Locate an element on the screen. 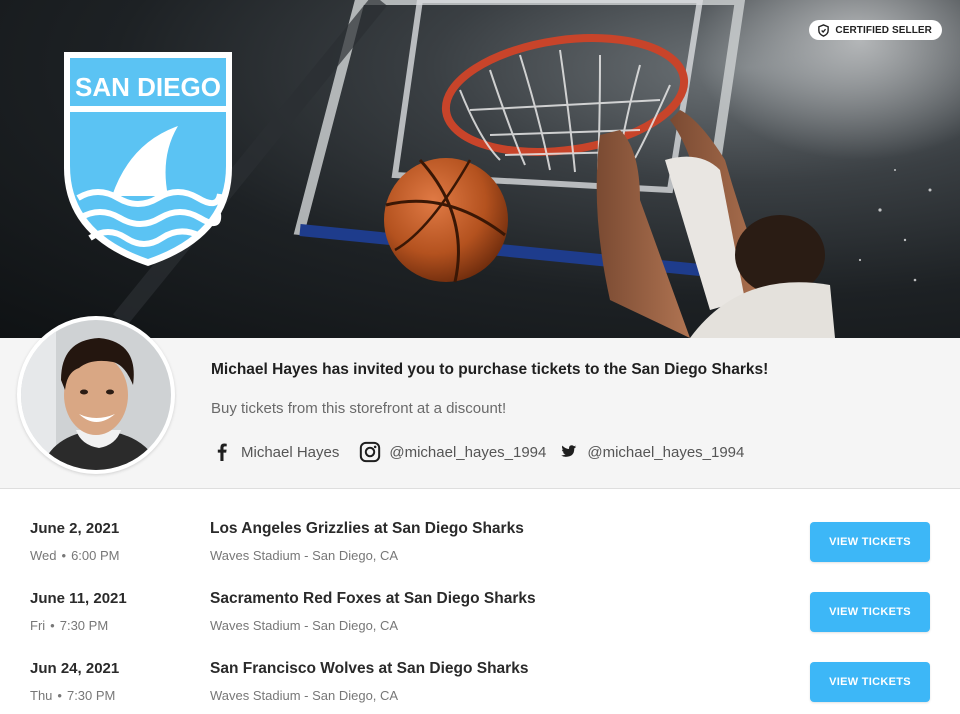  seller-avatar is located at coordinates (96, 395).